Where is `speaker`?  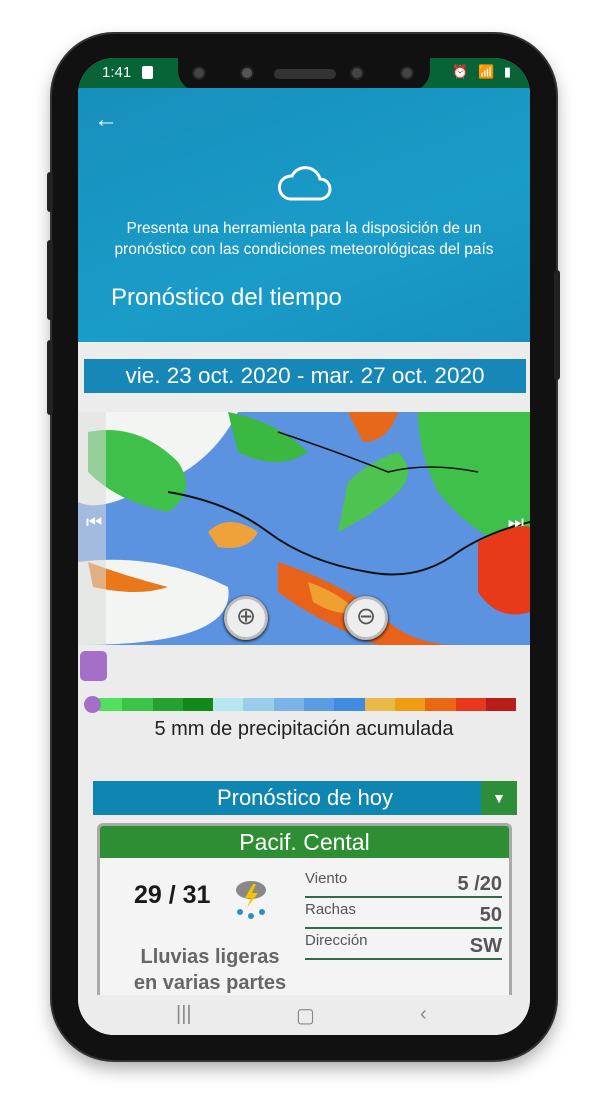 speaker is located at coordinates (305, 74).